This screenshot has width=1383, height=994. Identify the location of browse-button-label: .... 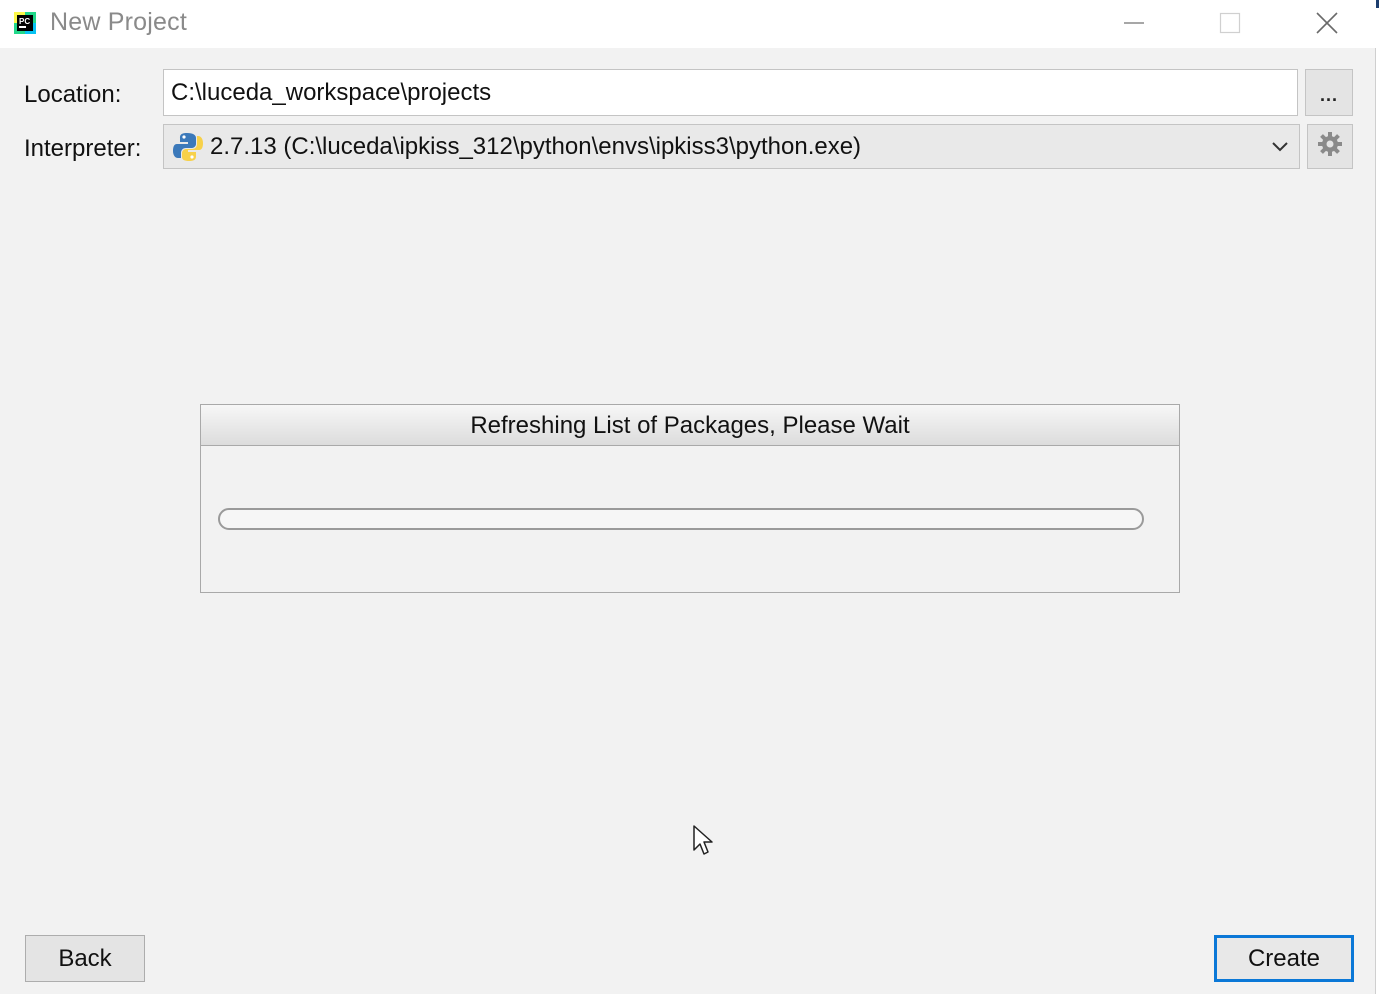
(1328, 95).